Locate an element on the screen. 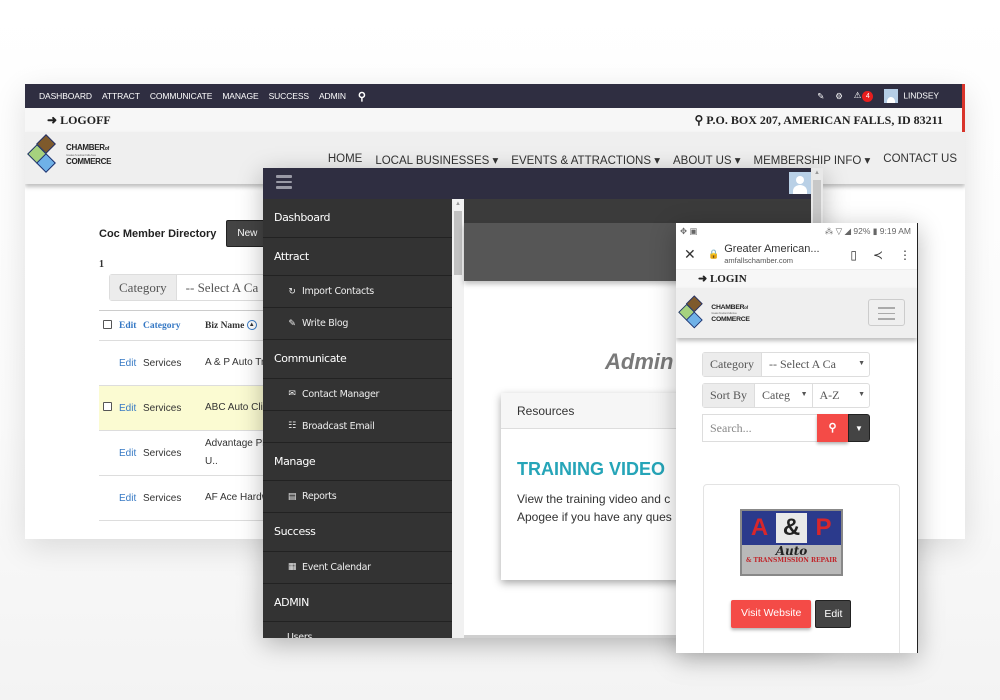  visit-website-button: Visit Website is located at coordinates (771, 614).